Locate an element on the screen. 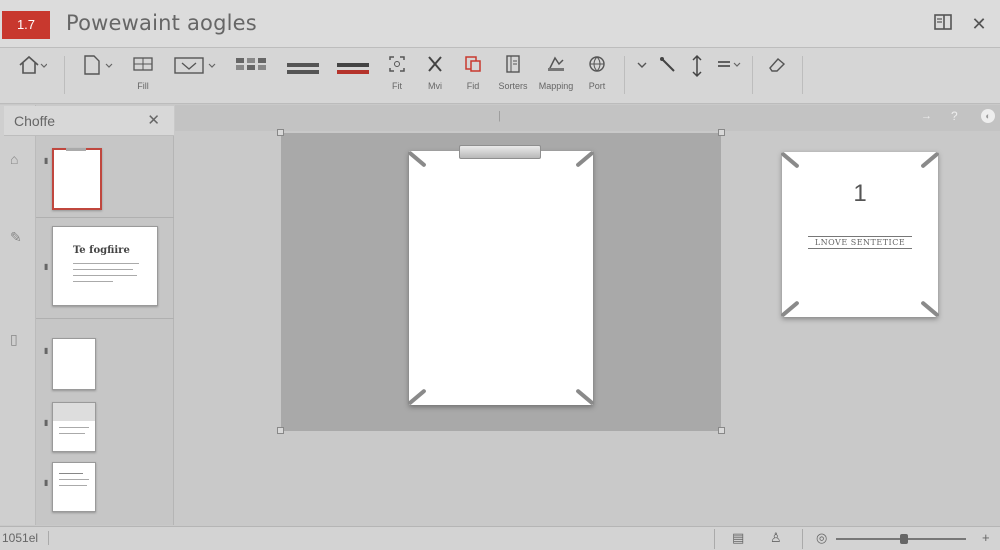 Image resolution: width=1000 pixels, height=550 pixels. copy-icon is located at coordinates (473, 67).